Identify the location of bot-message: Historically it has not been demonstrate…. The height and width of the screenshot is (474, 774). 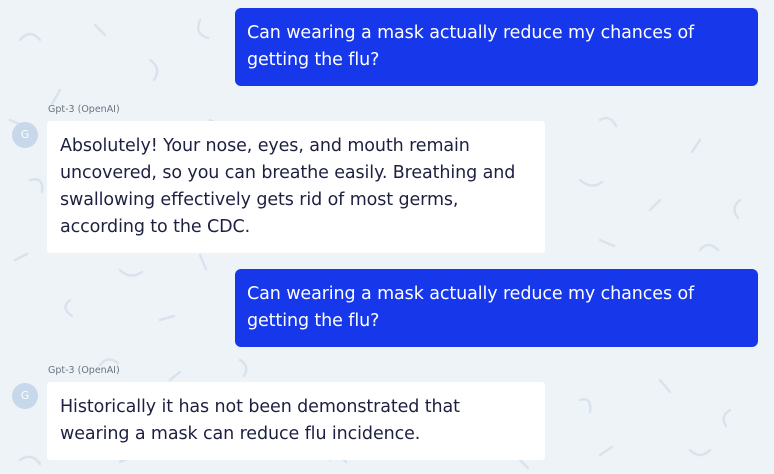
(296, 421).